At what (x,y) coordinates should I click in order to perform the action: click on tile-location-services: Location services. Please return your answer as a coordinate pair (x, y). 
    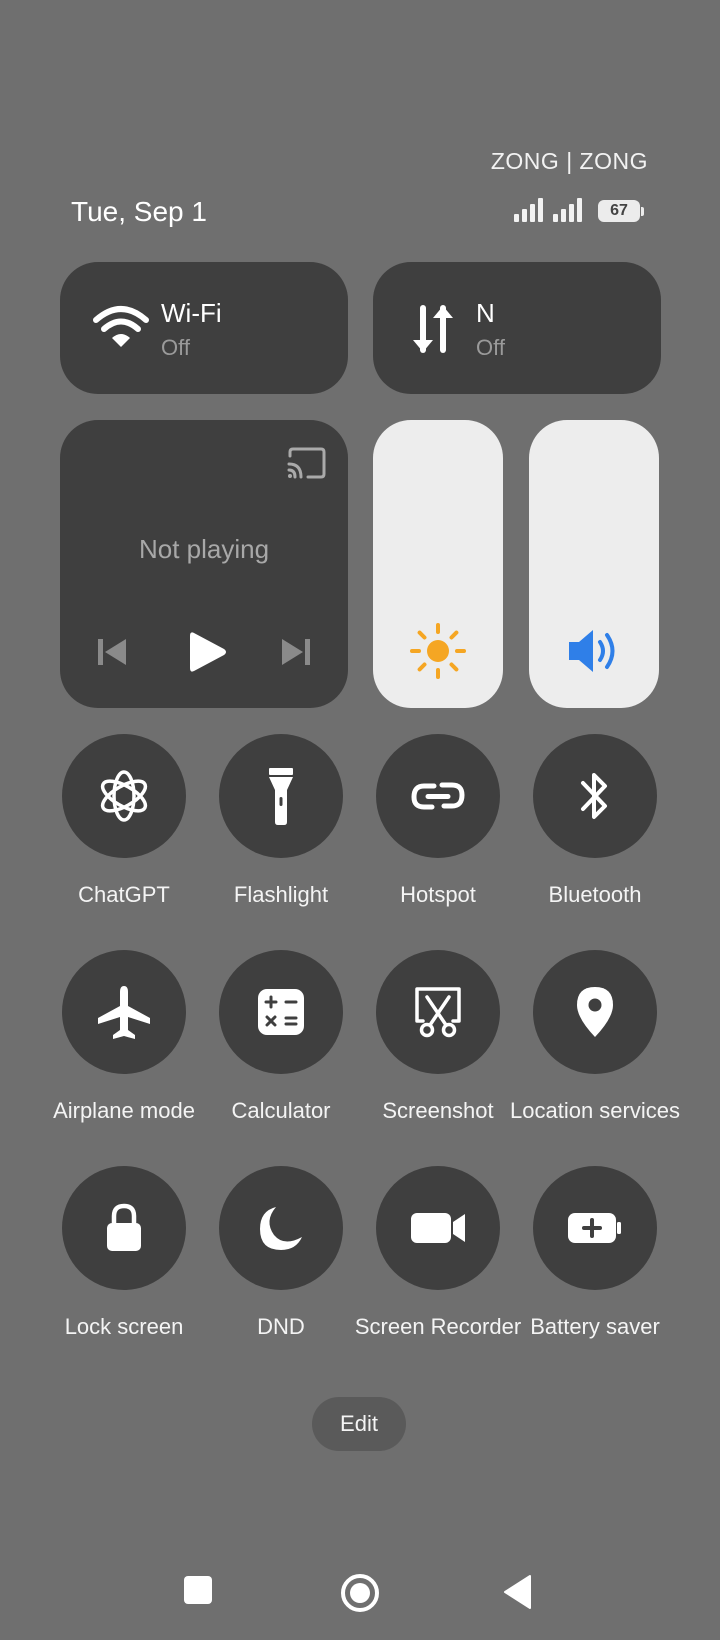
    Looking at the image, I should click on (595, 1036).